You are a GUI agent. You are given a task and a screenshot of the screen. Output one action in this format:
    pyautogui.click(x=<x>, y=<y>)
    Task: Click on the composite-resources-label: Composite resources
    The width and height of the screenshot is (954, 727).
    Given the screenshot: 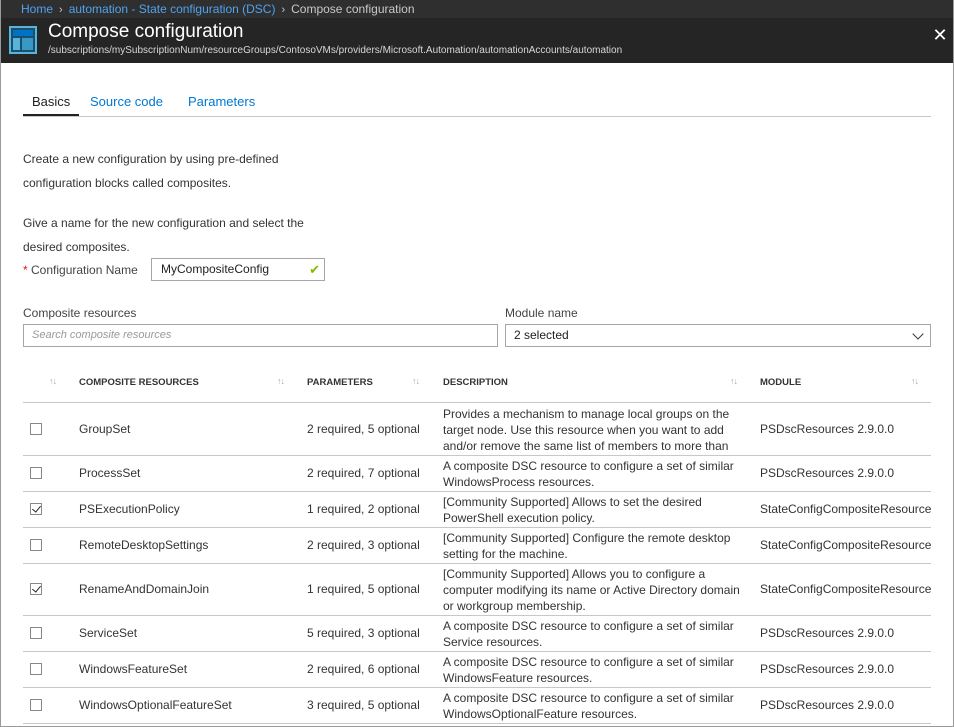 What is the action you would take?
    pyautogui.click(x=80, y=313)
    